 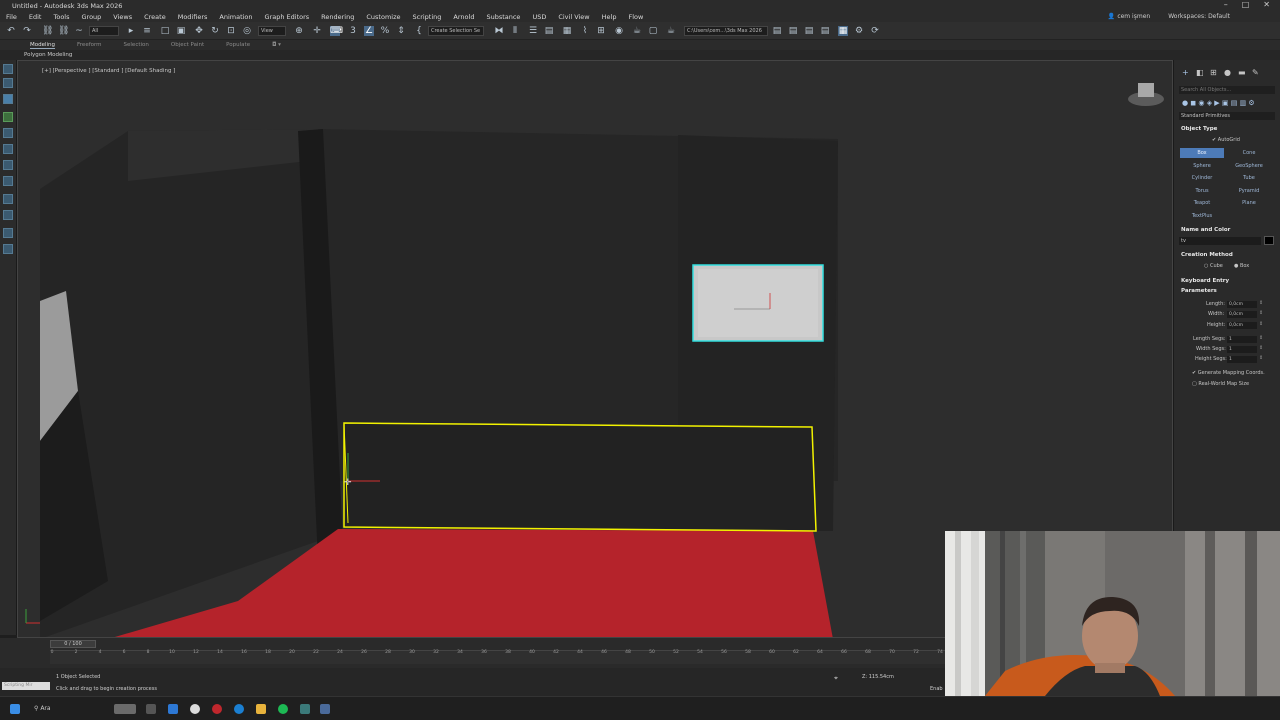 What do you see at coordinates (1241, 266) in the screenshot?
I see `creation-box-radio: ● Box` at bounding box center [1241, 266].